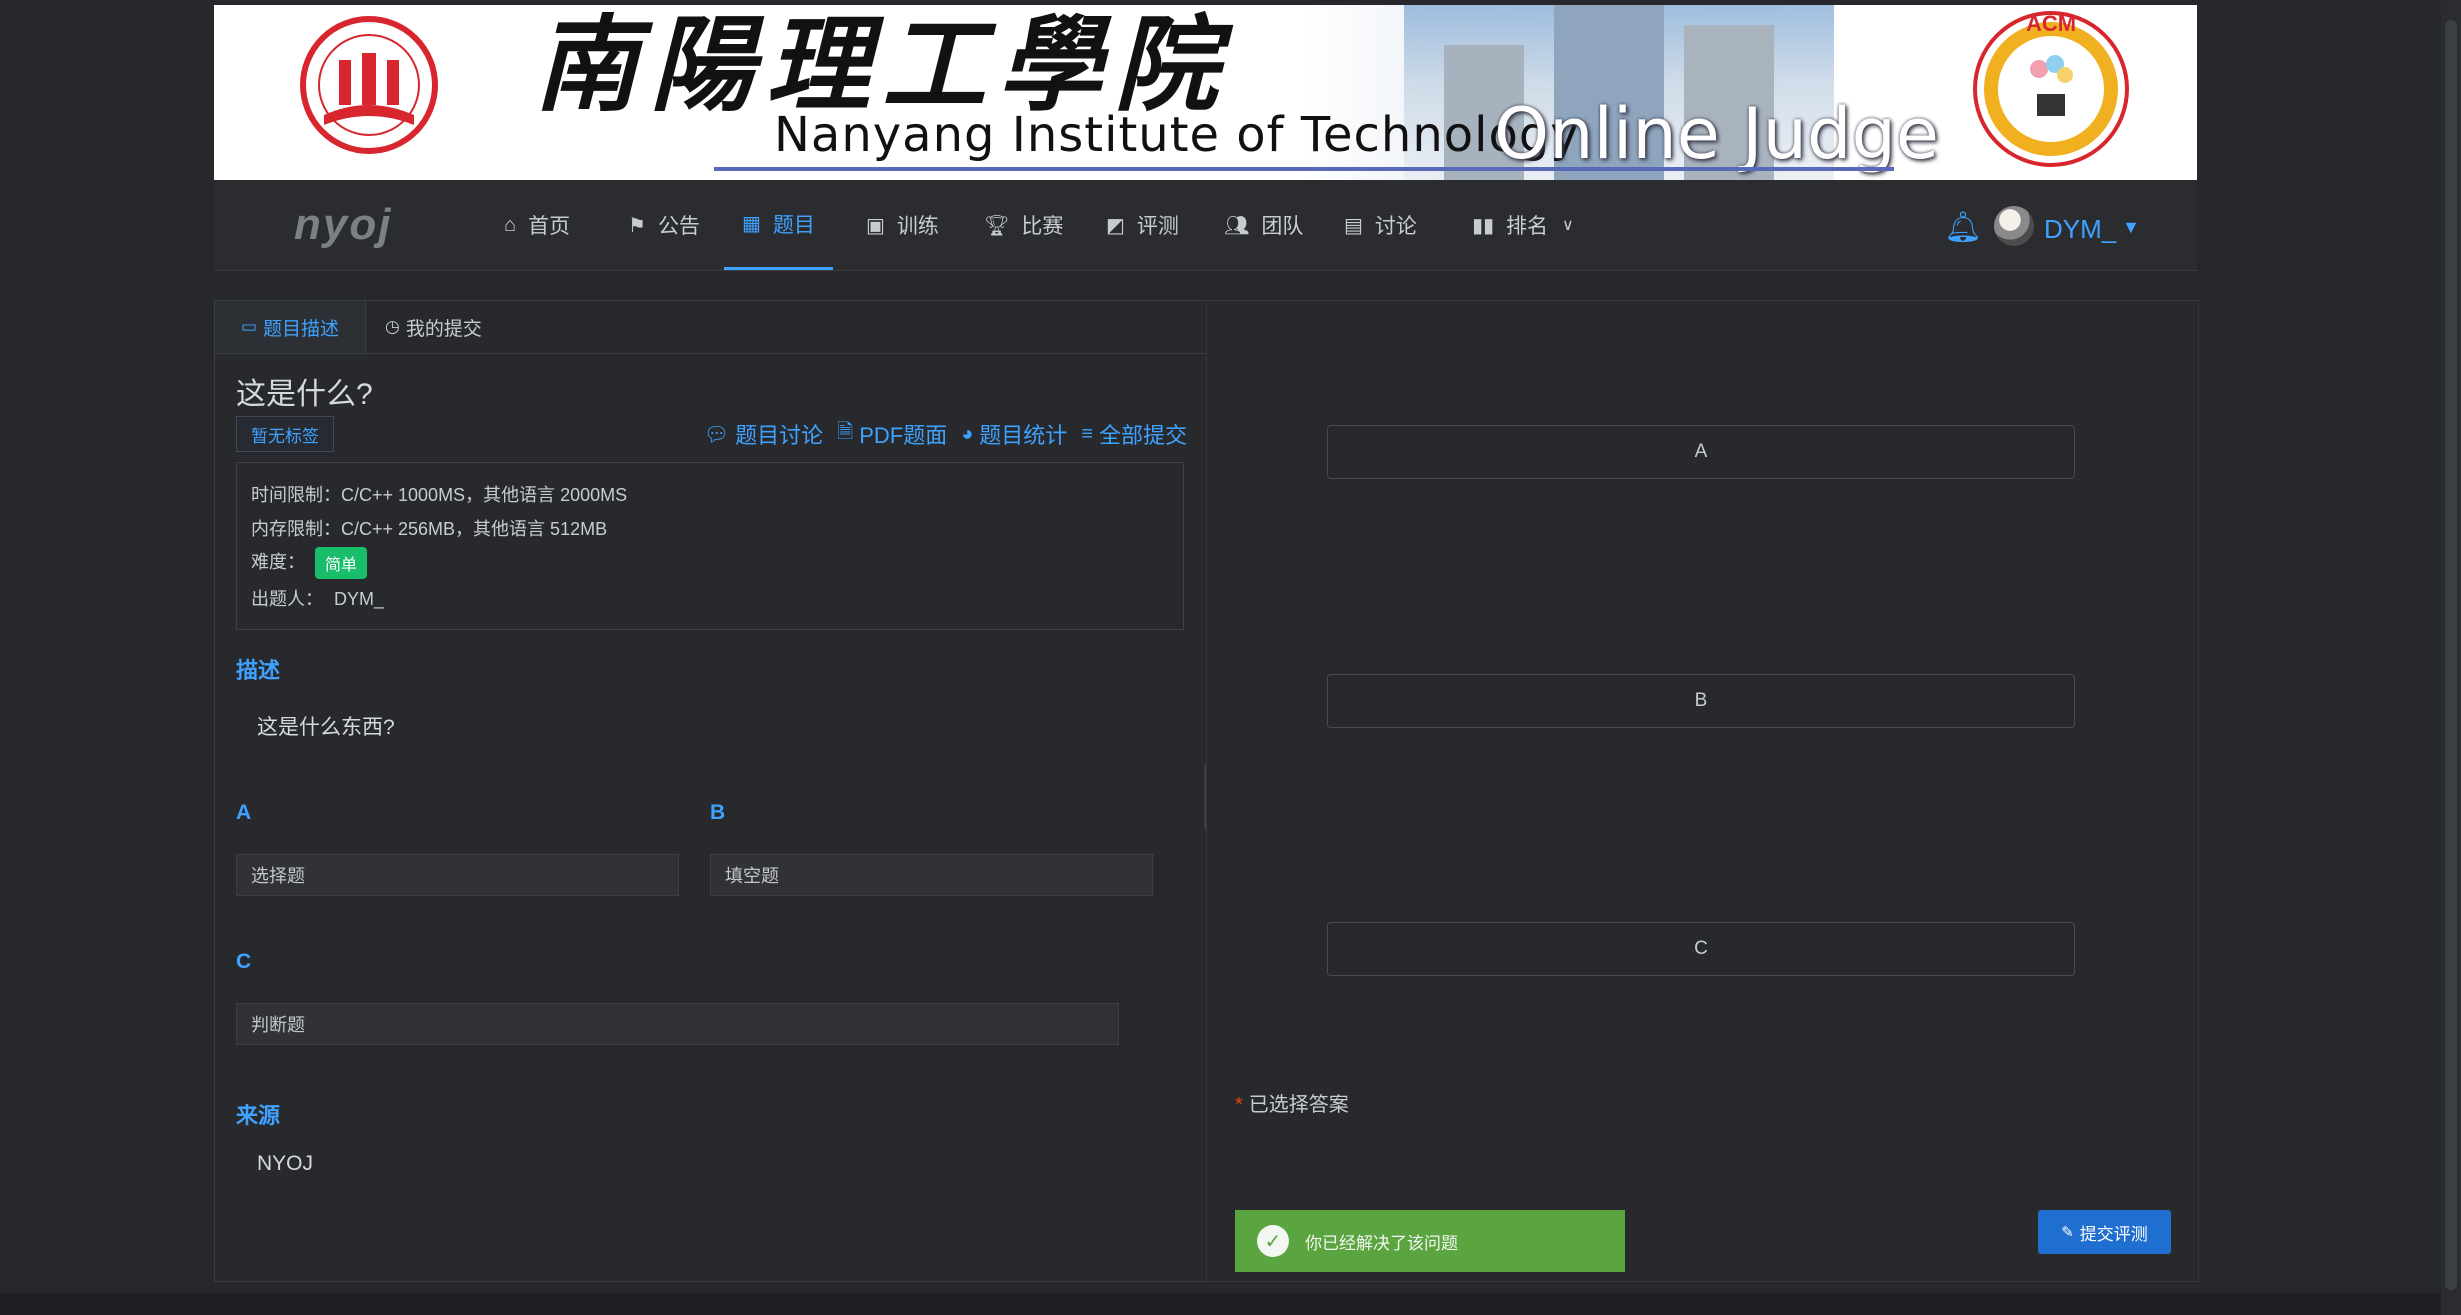 This screenshot has height=1315, width=2461. I want to click on pdf-icon: 🗎, so click(845, 432).